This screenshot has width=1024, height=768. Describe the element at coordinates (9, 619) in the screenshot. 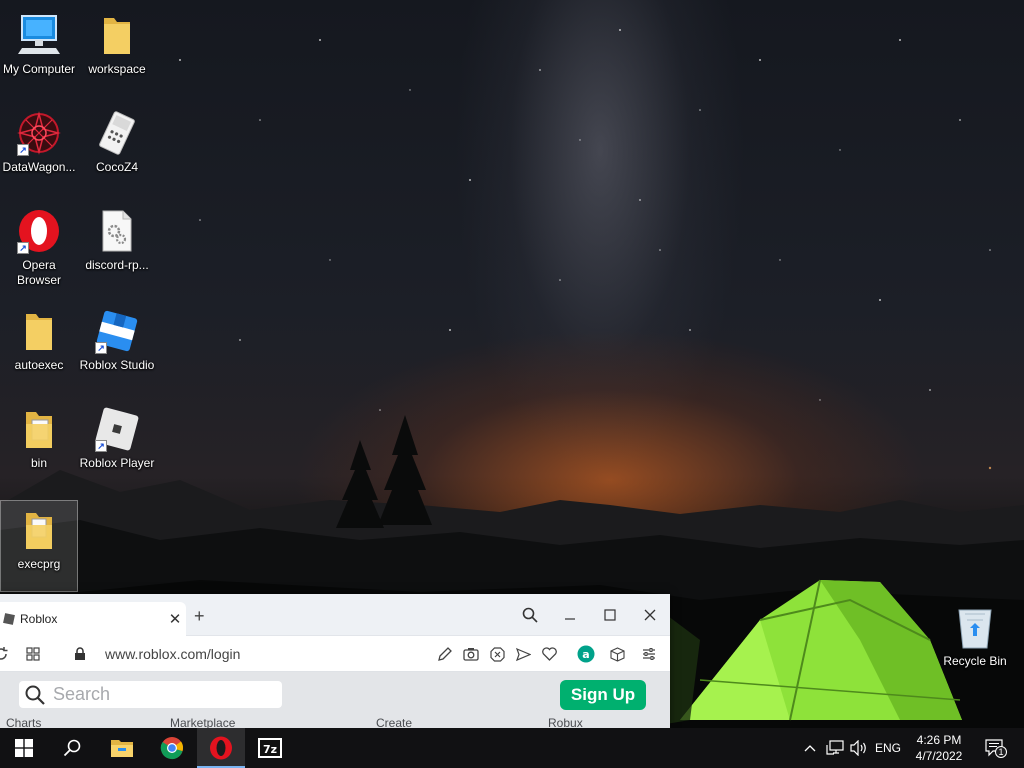

I see `roblox-favicon-icon` at that location.